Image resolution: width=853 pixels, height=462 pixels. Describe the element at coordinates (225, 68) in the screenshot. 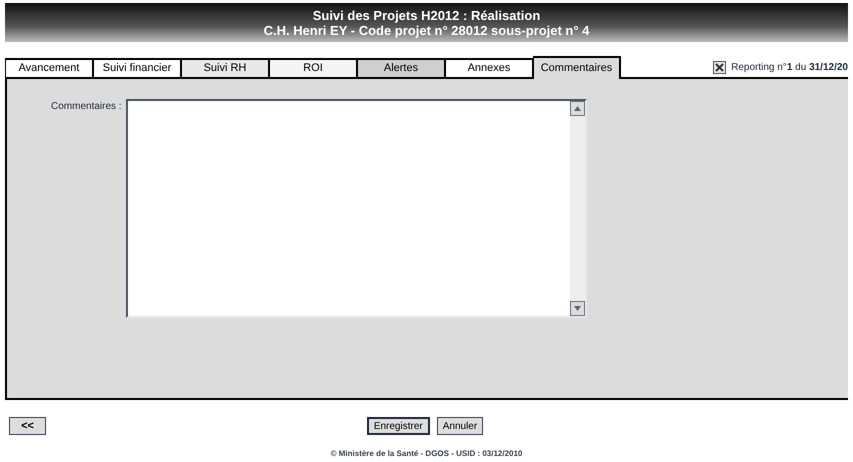

I see `tab: Suivi RH` at that location.